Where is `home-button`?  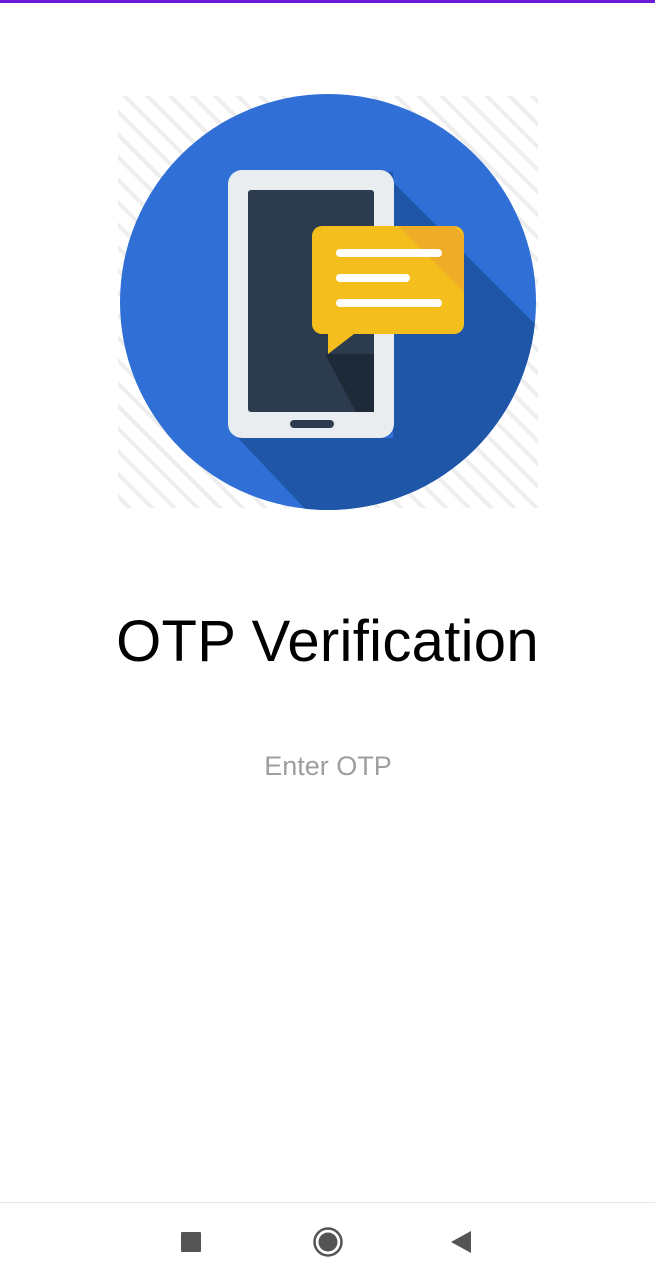
home-button is located at coordinates (328, 1241).